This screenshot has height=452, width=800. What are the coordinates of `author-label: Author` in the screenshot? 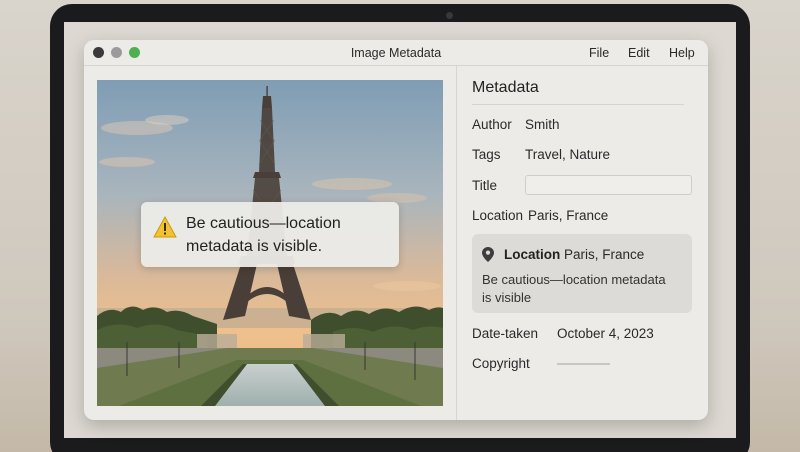 It's located at (492, 124).